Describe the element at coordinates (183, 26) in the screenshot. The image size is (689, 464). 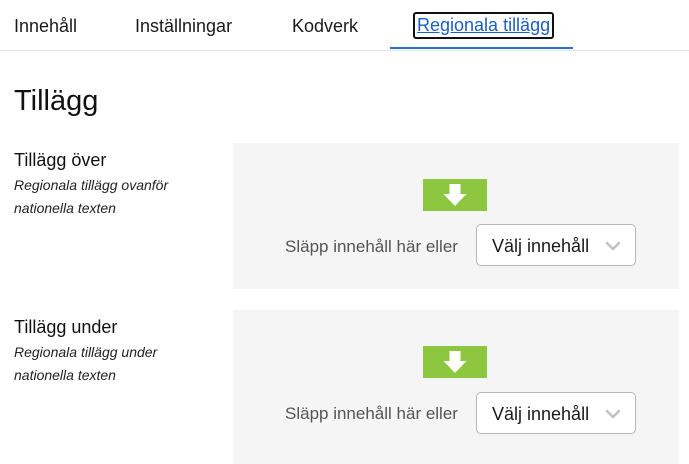
I see `tab-installningar: Inställningar` at that location.